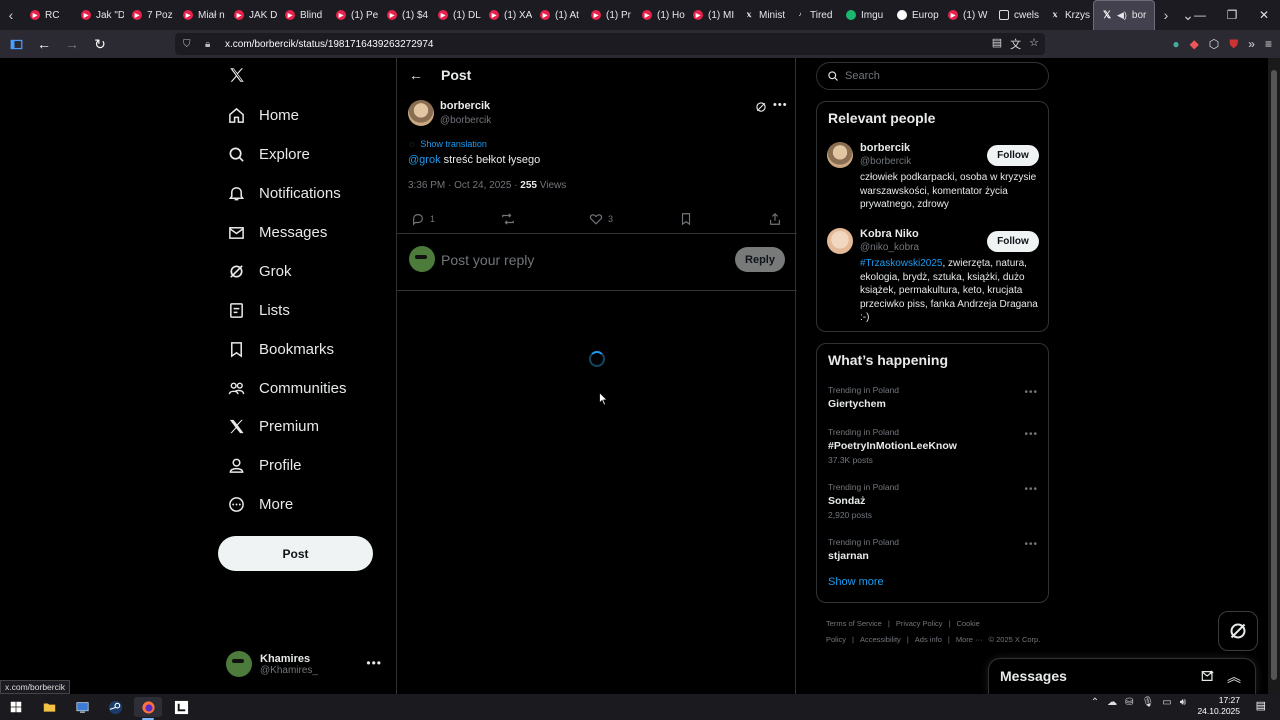 The width and height of the screenshot is (1280, 720). I want to click on nav-item-messages: Messages, so click(277, 232).